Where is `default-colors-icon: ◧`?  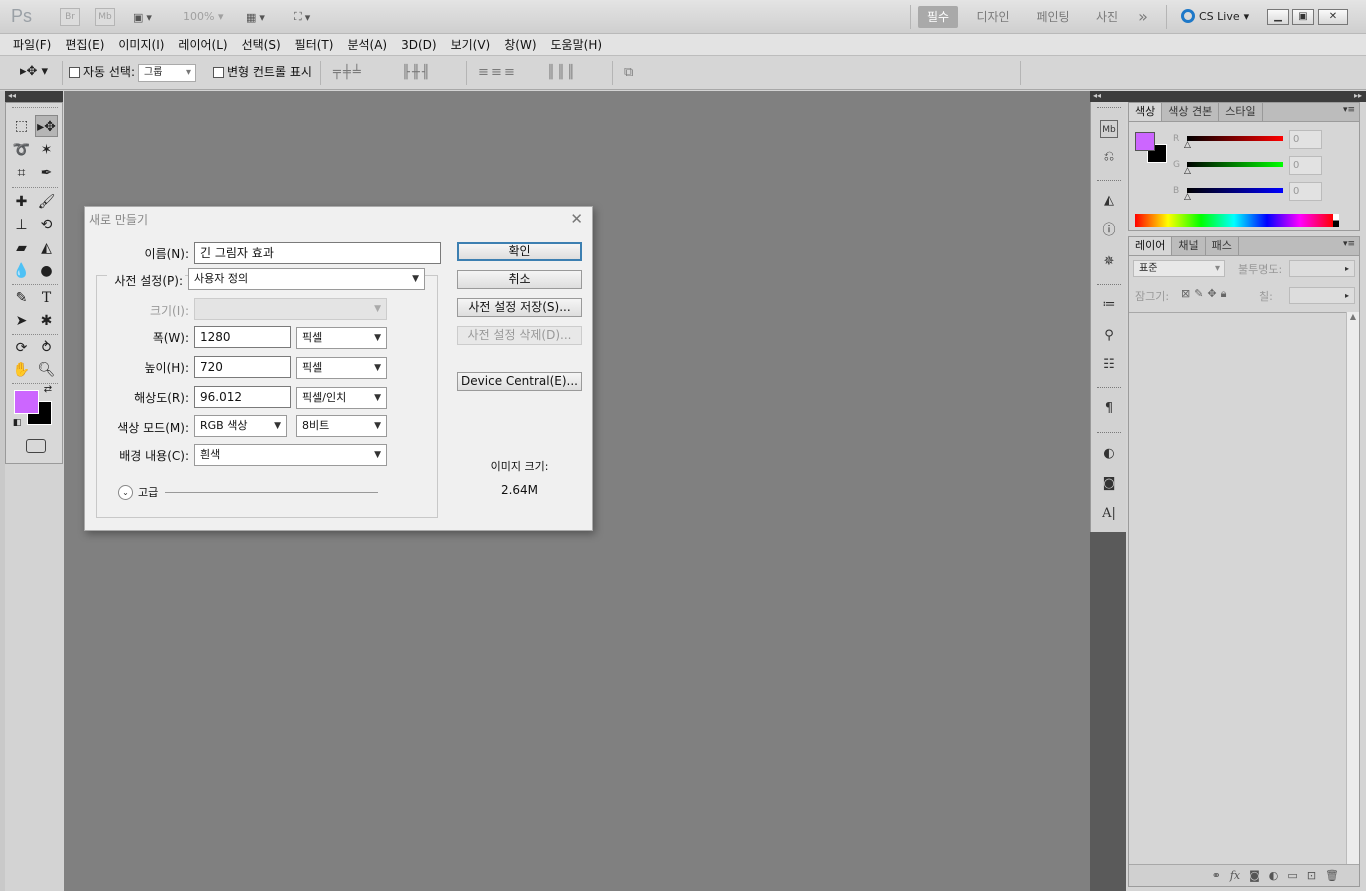 default-colors-icon: ◧ is located at coordinates (17, 423).